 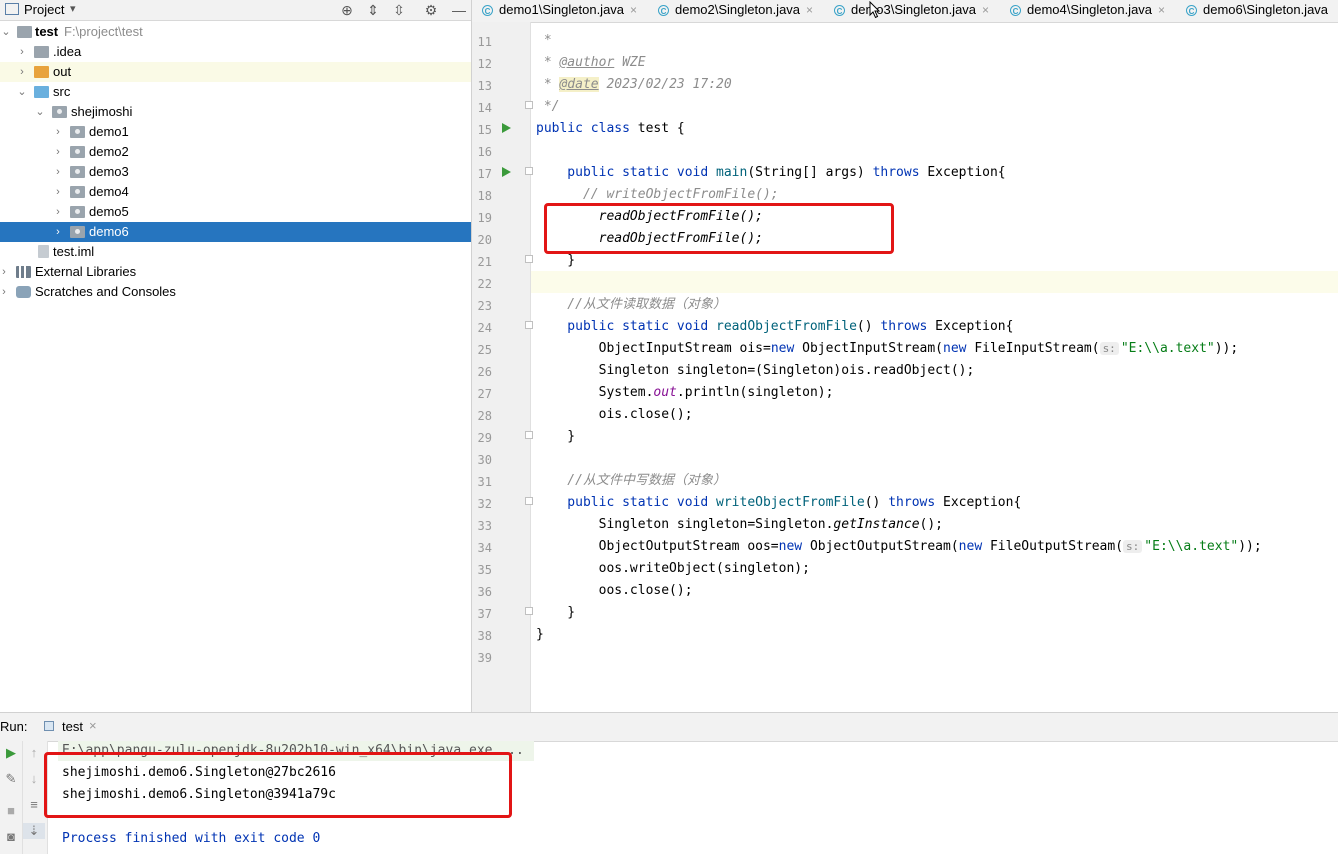 What do you see at coordinates (34, 804) in the screenshot?
I see `soft-wrap-icon: ≡` at bounding box center [34, 804].